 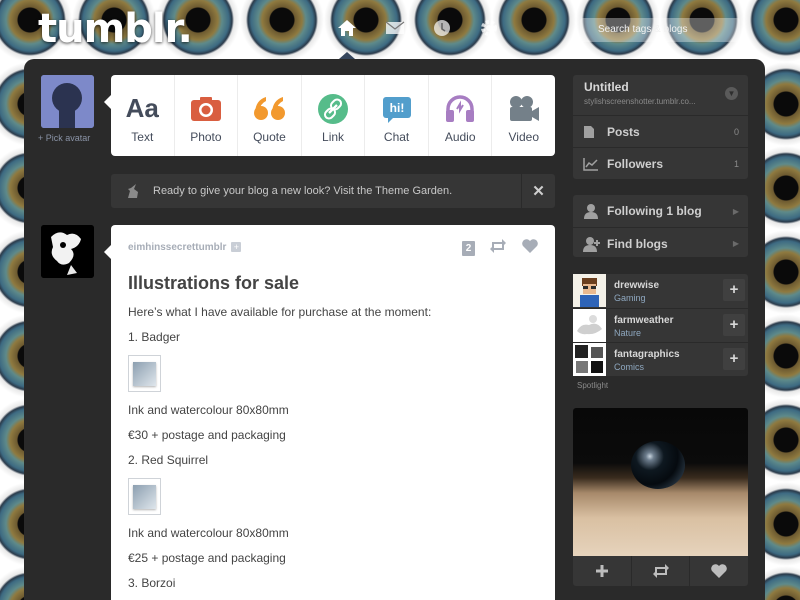 What do you see at coordinates (627, 333) in the screenshot?
I see `spotlight-category: Nature` at bounding box center [627, 333].